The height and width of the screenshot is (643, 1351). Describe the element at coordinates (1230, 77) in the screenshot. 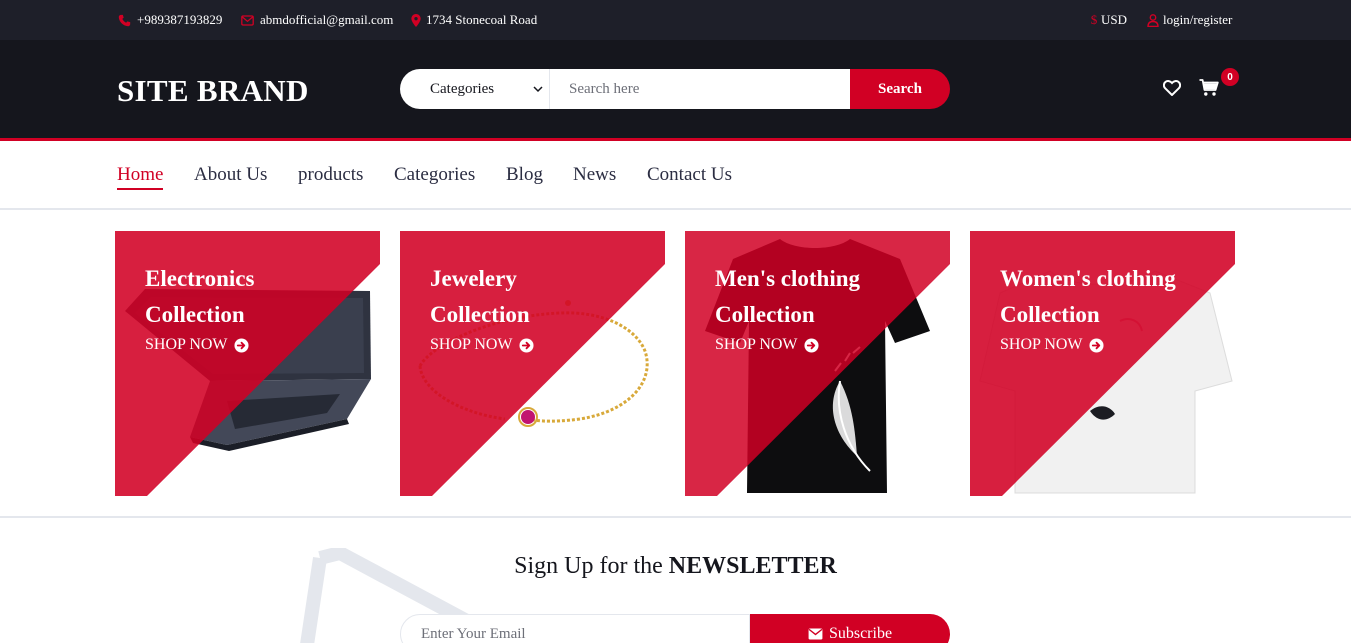

I see `cart-count-badge: 0` at that location.